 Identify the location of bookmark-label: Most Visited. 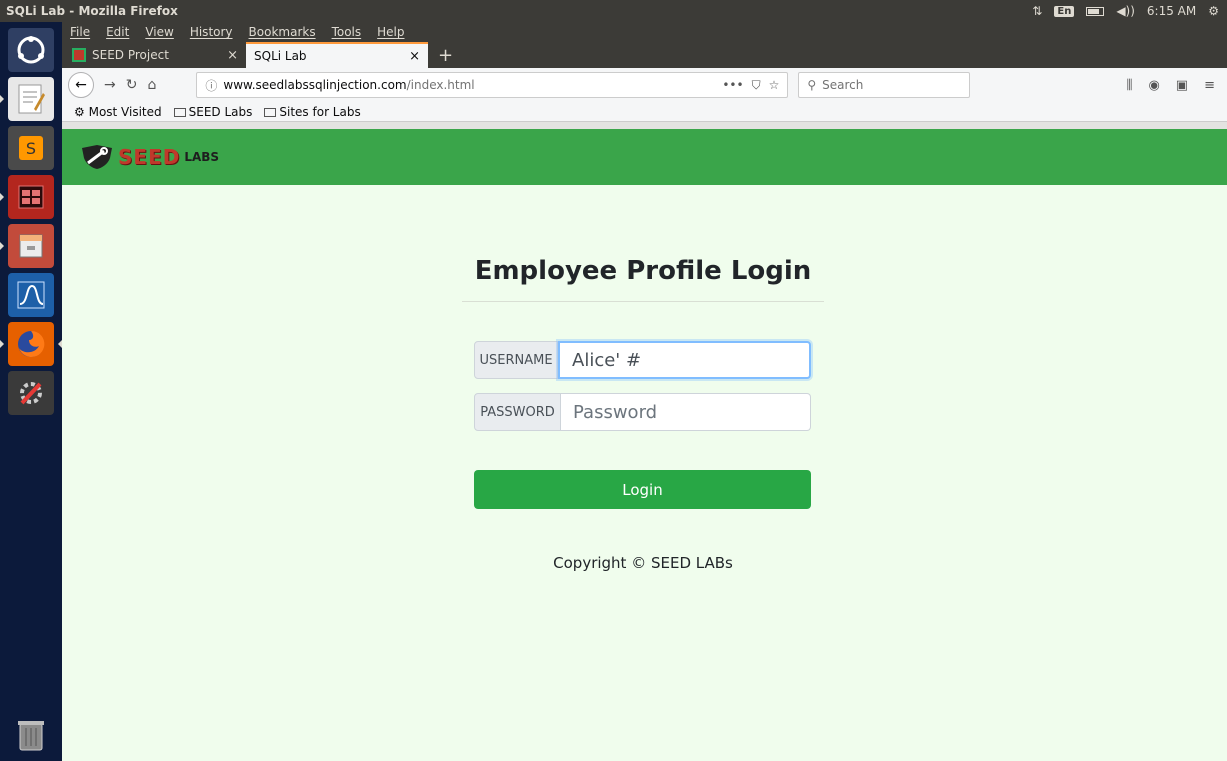
(125, 111).